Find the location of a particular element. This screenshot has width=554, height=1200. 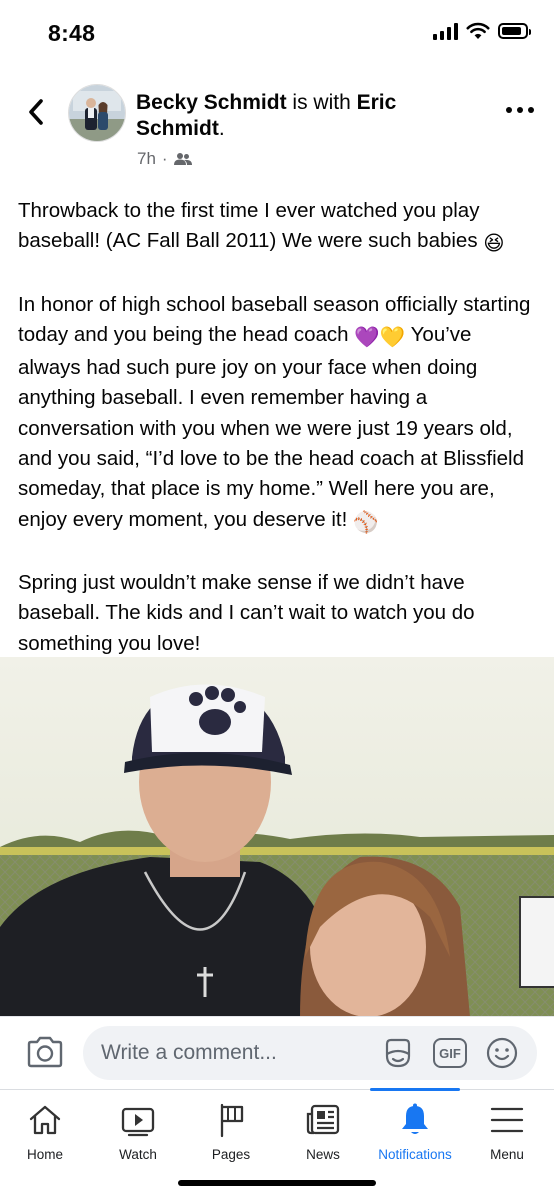

comment-bar: Write a comment... GIF is located at coordinates (277, 1052).